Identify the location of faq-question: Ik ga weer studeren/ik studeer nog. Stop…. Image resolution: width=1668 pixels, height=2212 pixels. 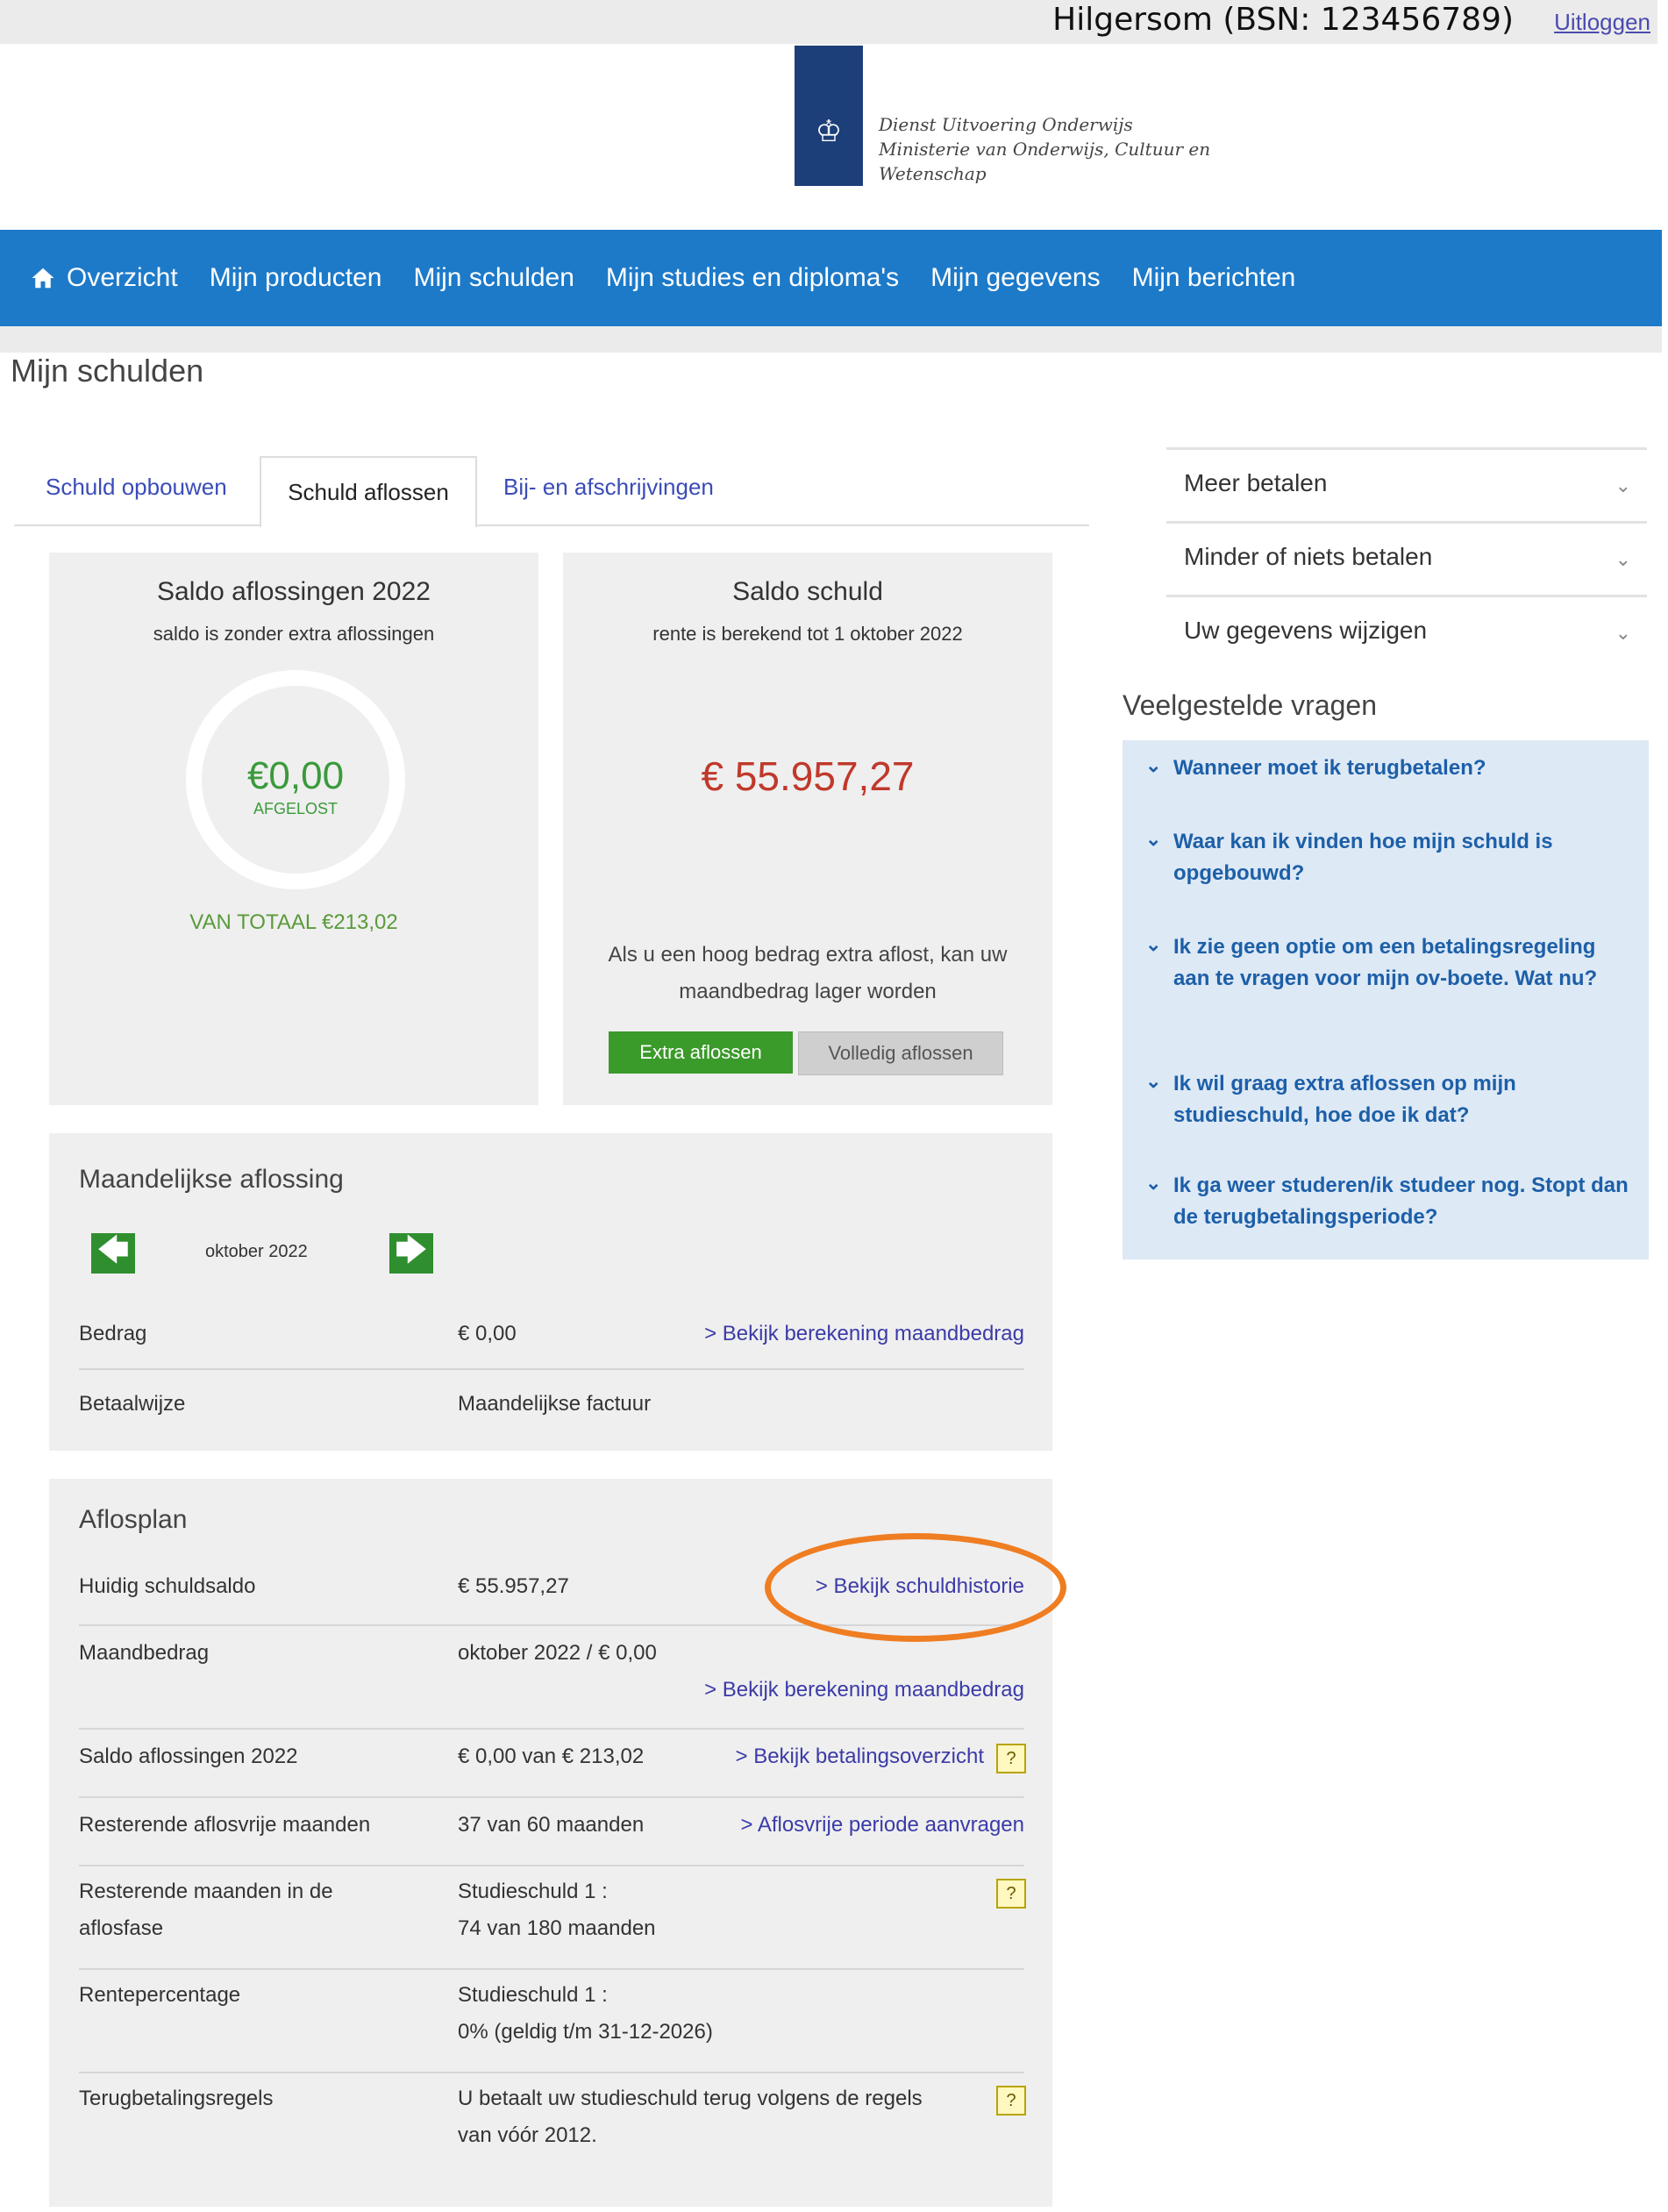
(1401, 1201).